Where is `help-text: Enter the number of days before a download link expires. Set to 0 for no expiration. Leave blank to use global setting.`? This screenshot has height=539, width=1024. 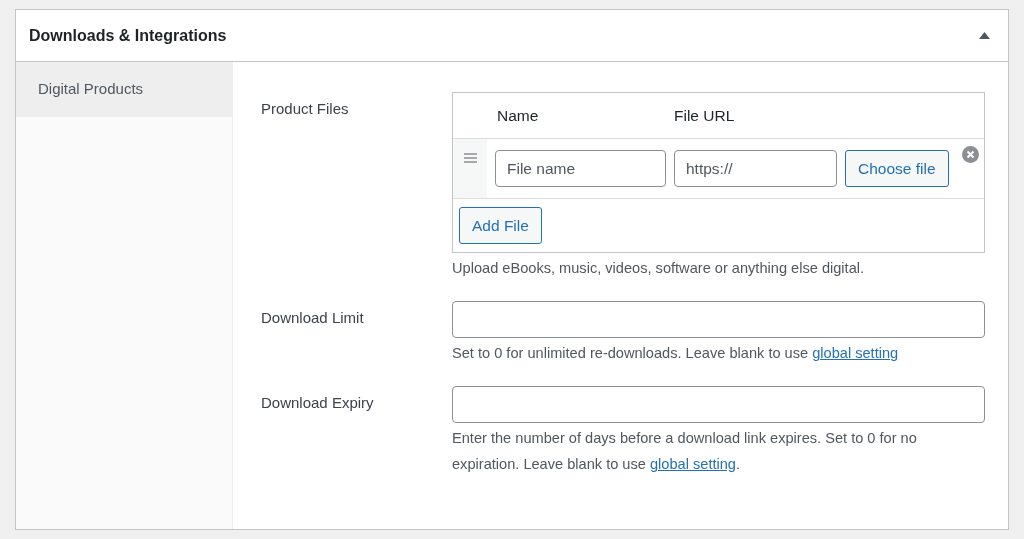 help-text: Enter the number of days before a download link expires. Set to 0 for no expiration. Leave blank to use global setting. is located at coordinates (685, 451).